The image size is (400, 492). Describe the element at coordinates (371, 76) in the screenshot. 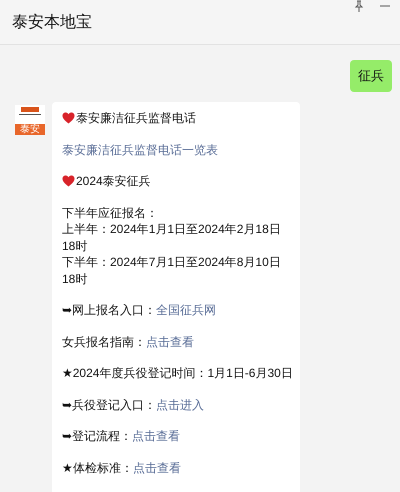

I see `sent-message-bubble: 征兵` at that location.